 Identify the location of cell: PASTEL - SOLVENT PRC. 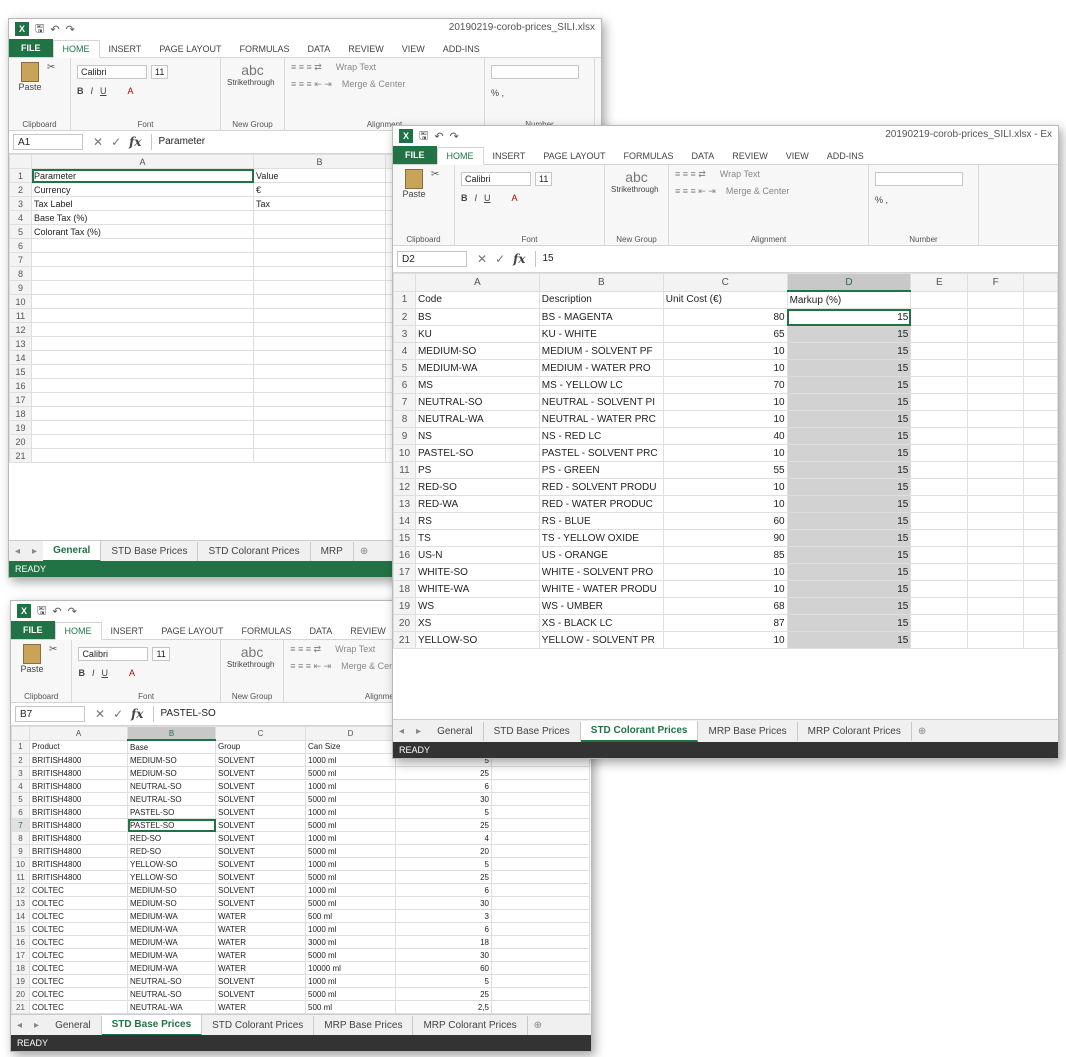
(601, 453).